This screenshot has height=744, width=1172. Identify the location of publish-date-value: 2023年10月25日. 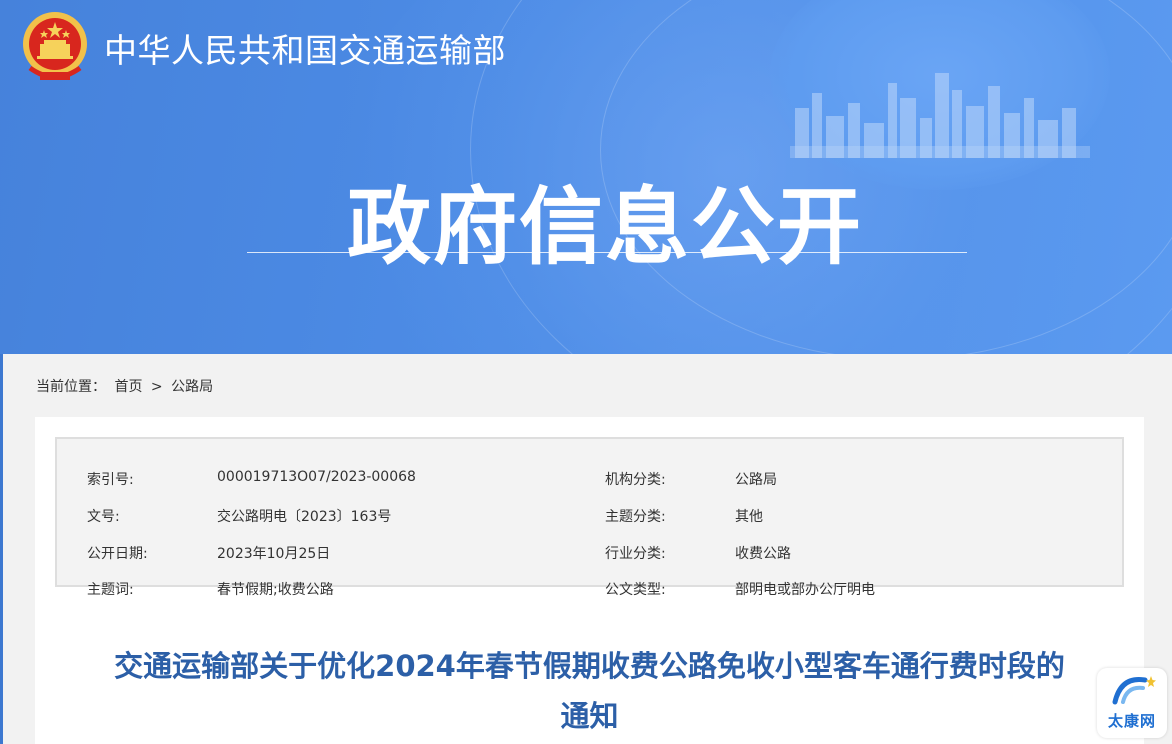
(274, 554).